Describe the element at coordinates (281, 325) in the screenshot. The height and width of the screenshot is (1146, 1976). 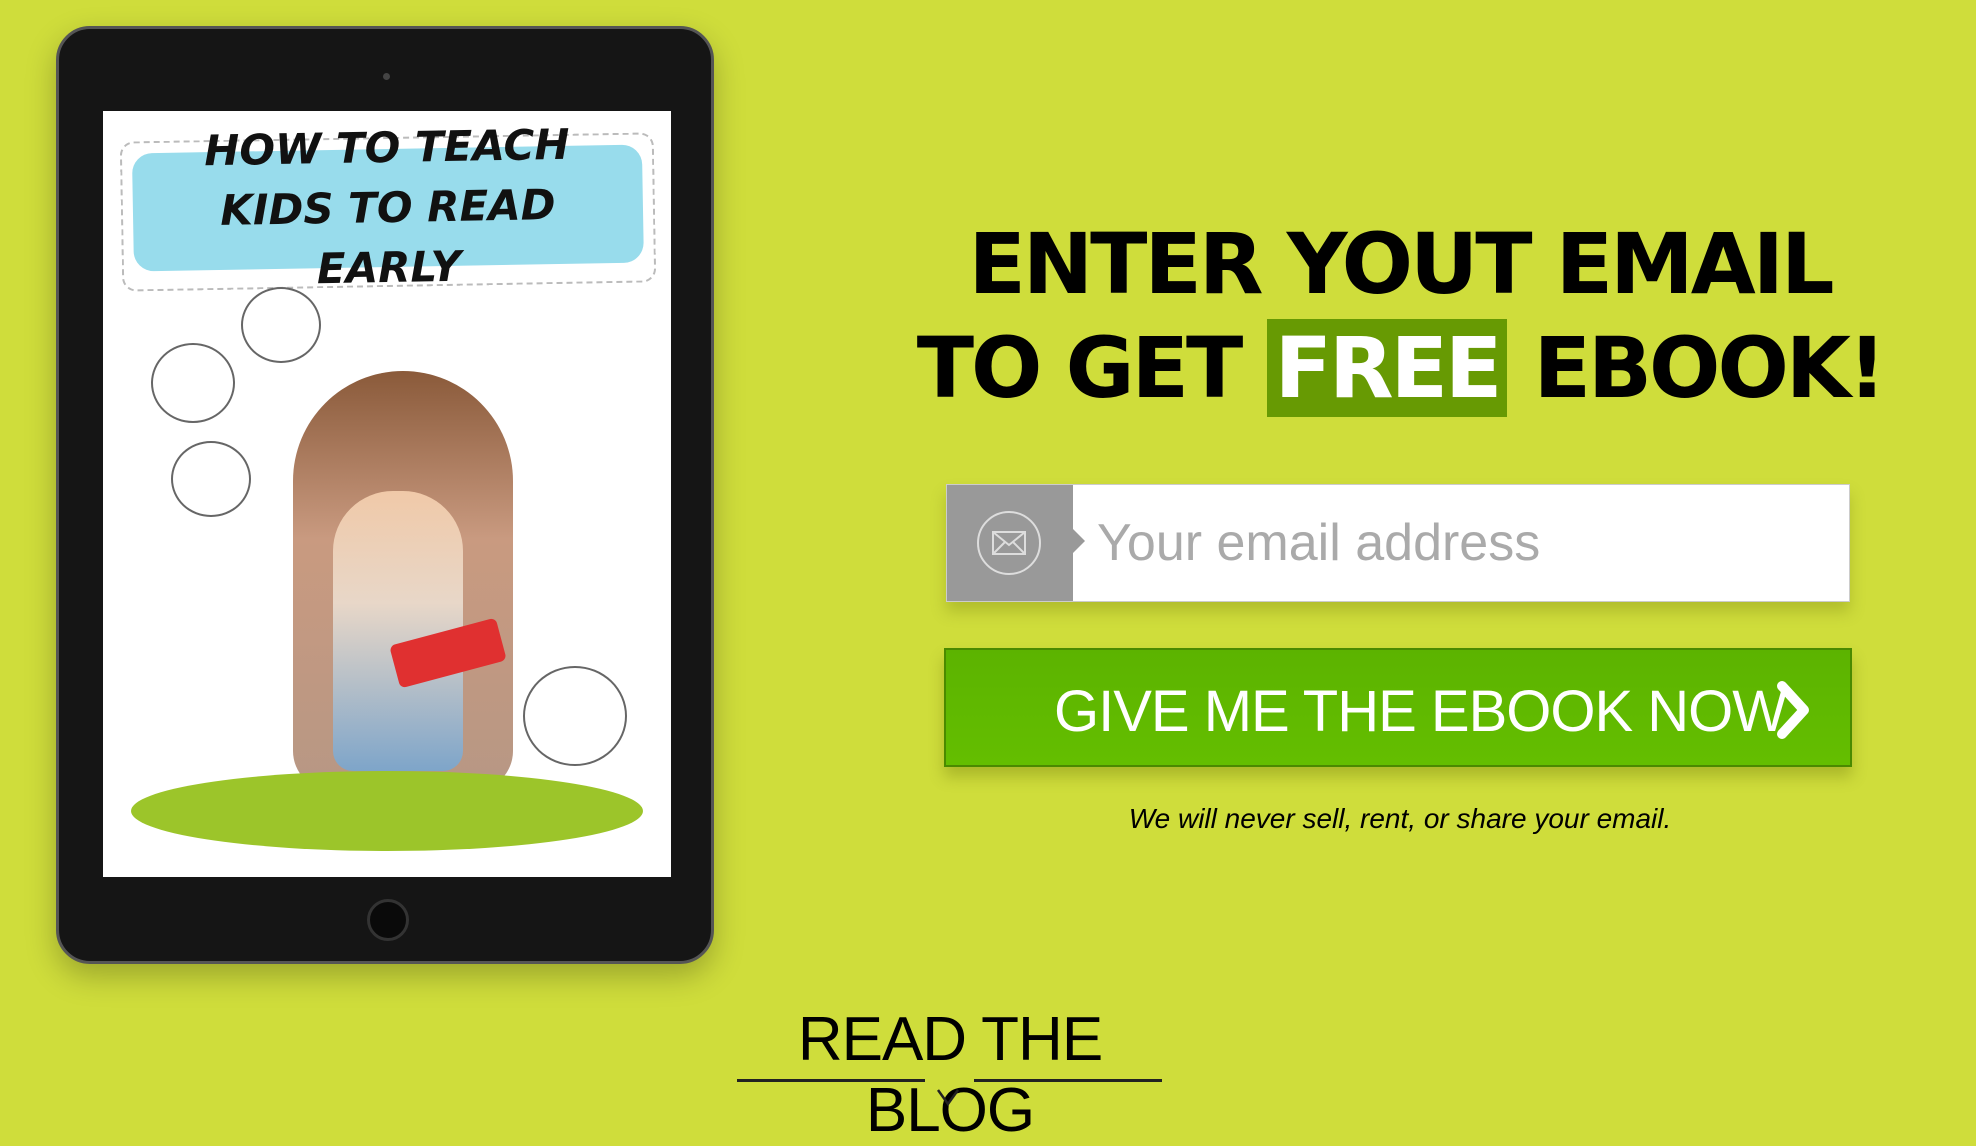
I see `megaphone-bubble-icon` at that location.